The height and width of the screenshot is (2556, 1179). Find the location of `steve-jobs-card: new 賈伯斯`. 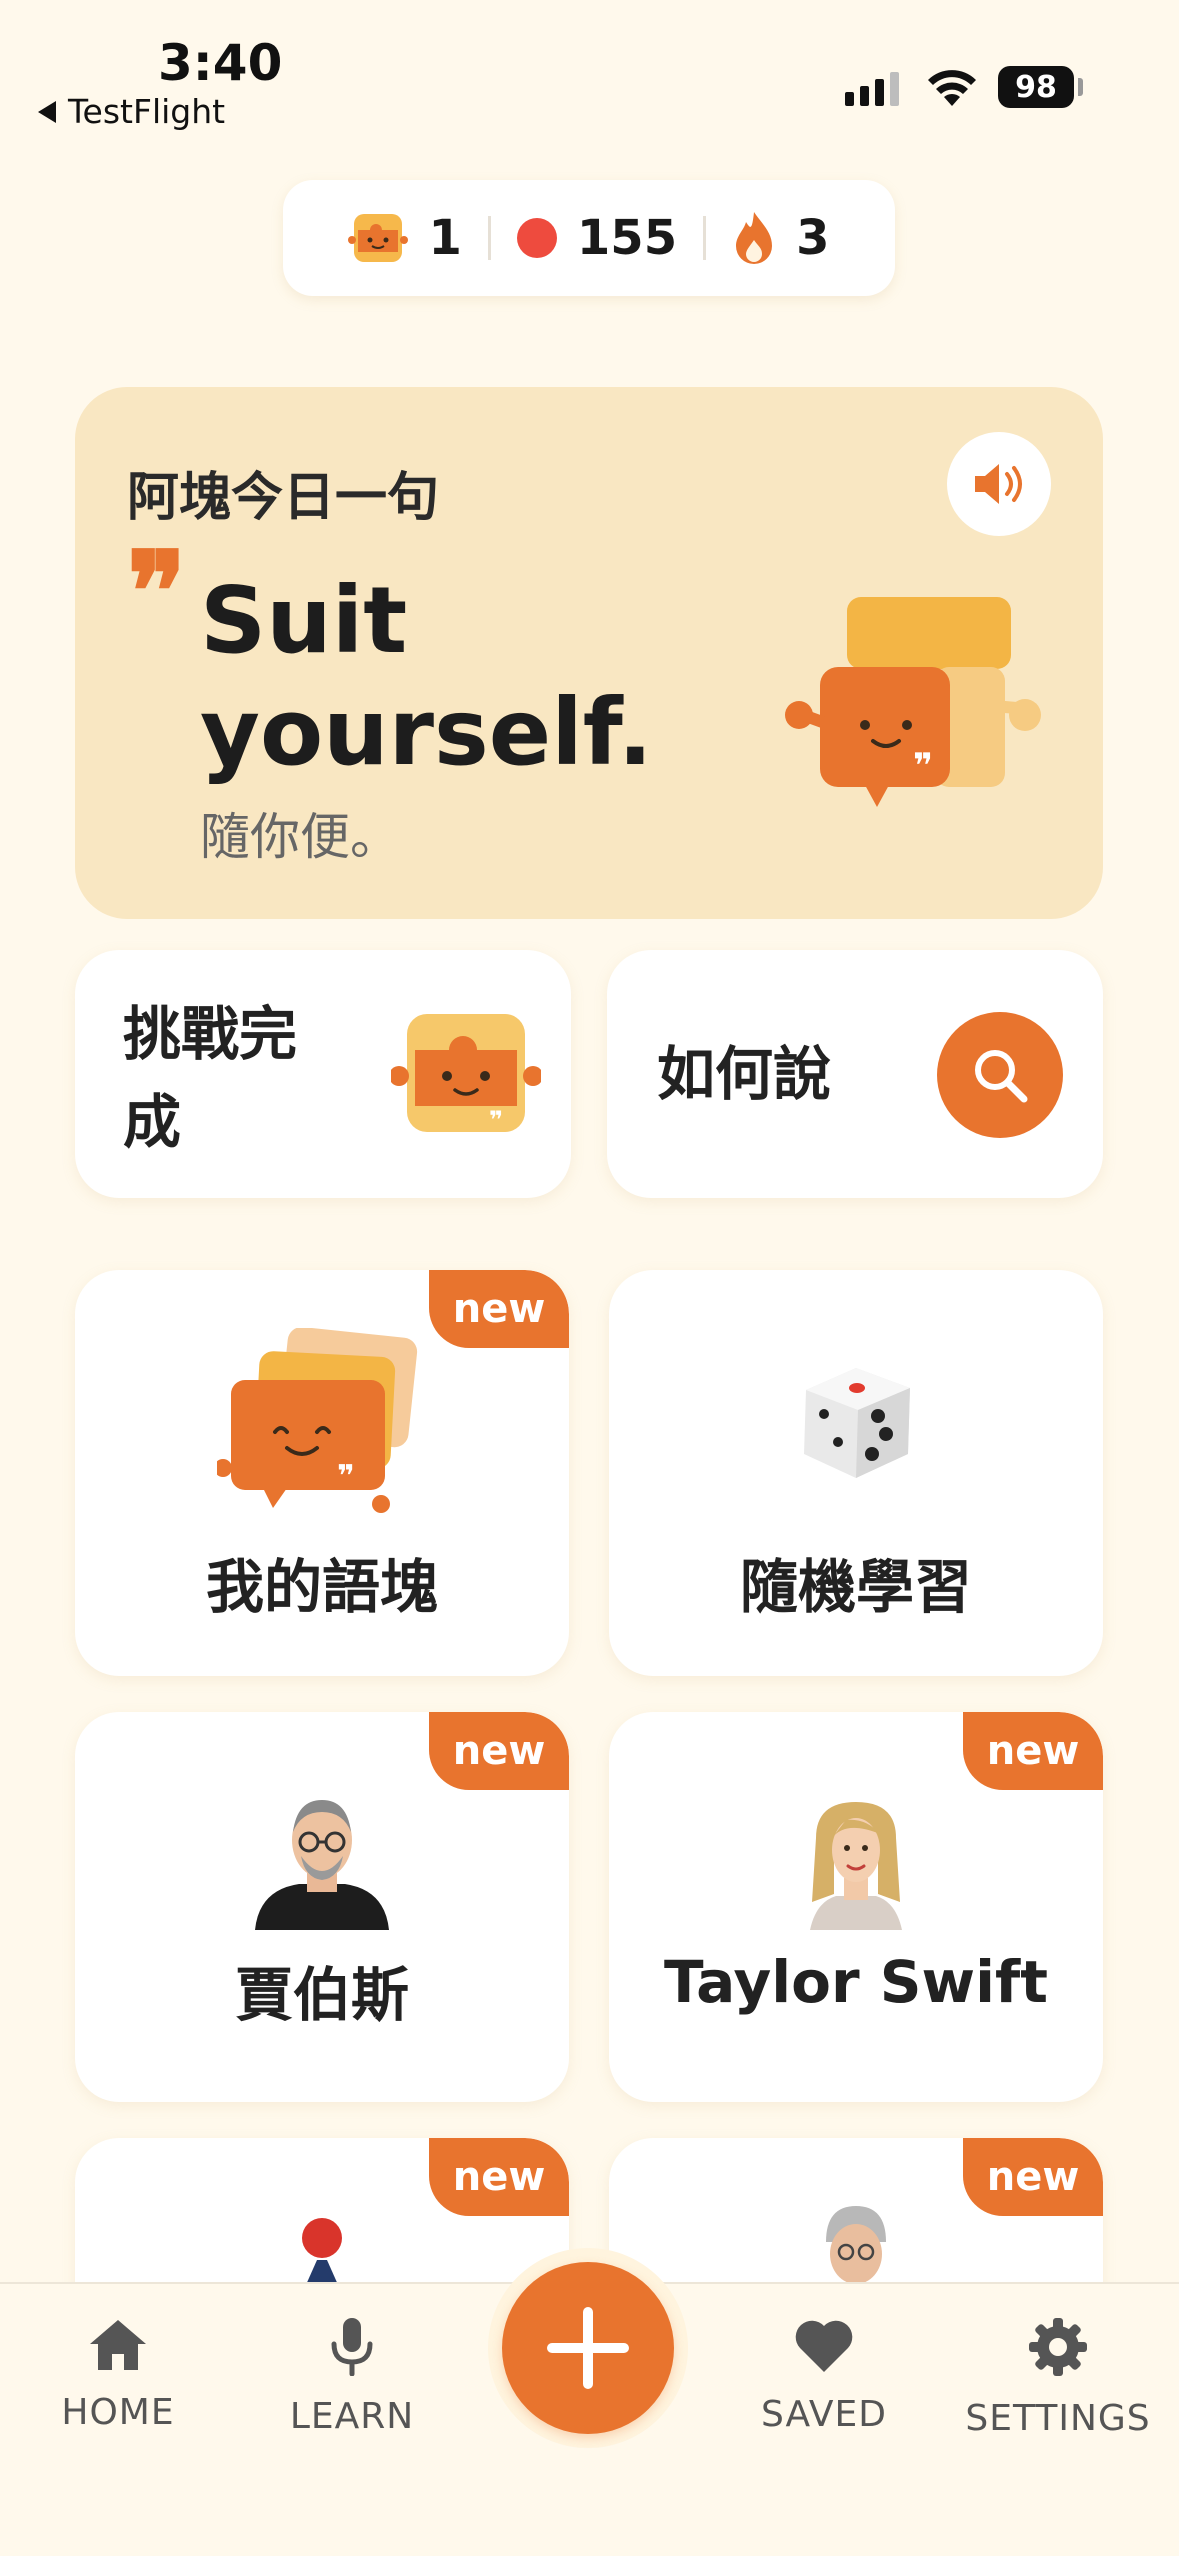

steve-jobs-card: new 賈伯斯 is located at coordinates (322, 1907).